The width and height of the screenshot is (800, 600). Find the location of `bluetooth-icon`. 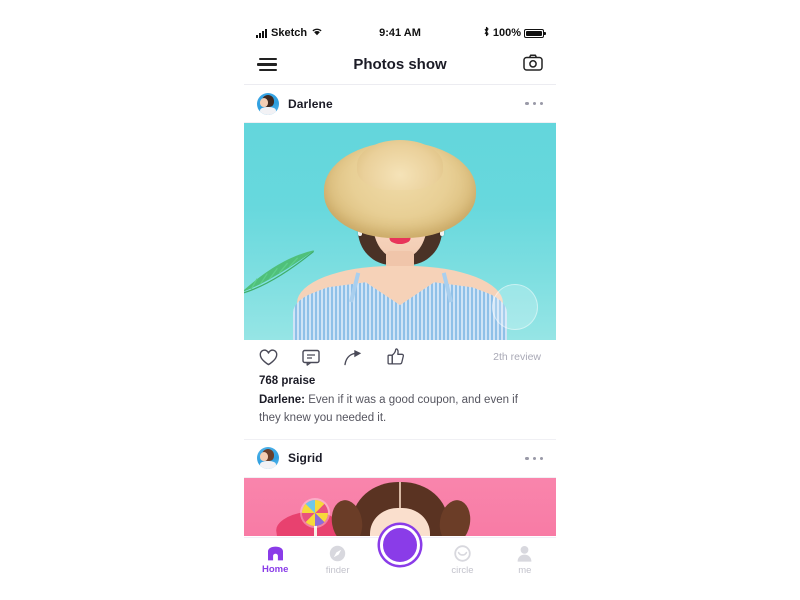

bluetooth-icon is located at coordinates (486, 33).